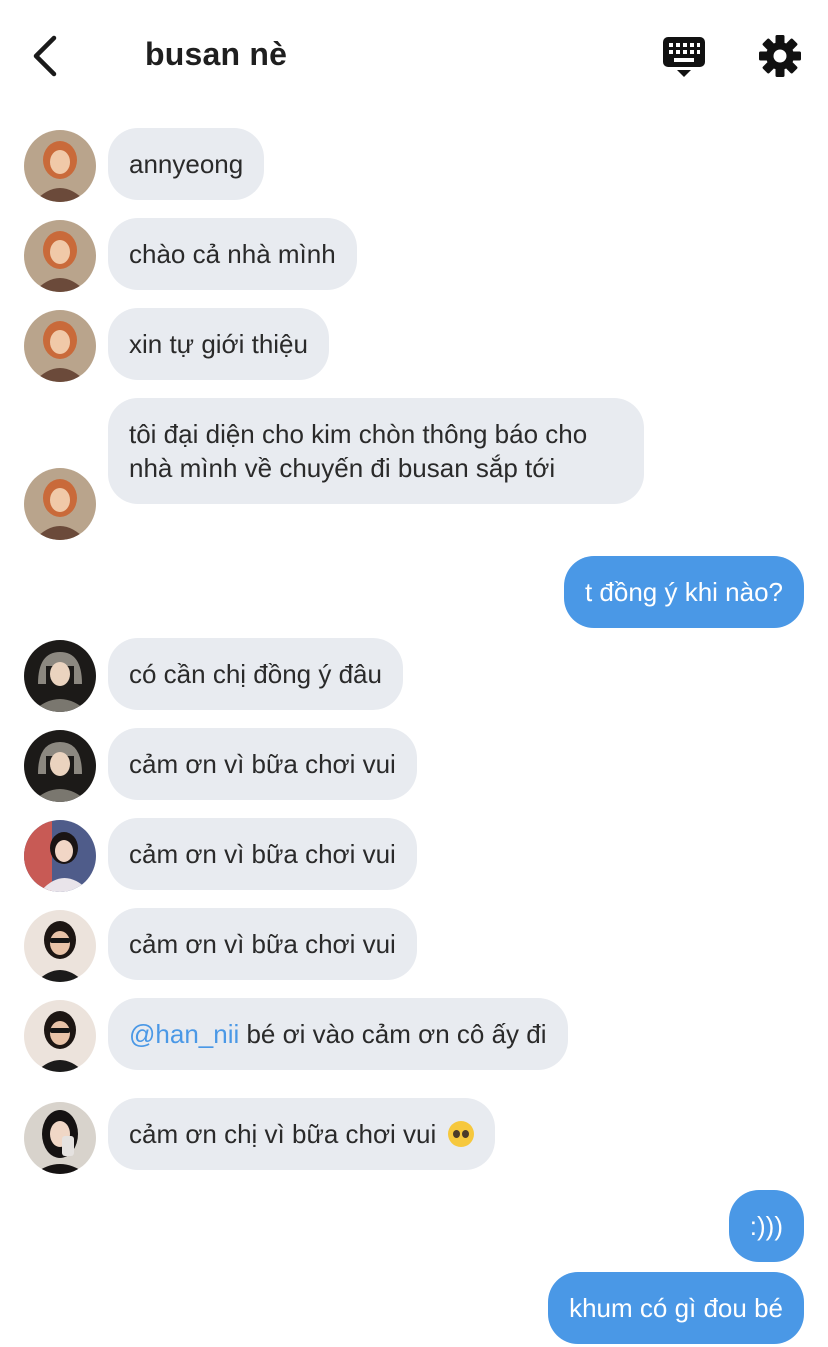 This screenshot has width=828, height=1347. I want to click on chat-header: busan nè, so click(414, 55).